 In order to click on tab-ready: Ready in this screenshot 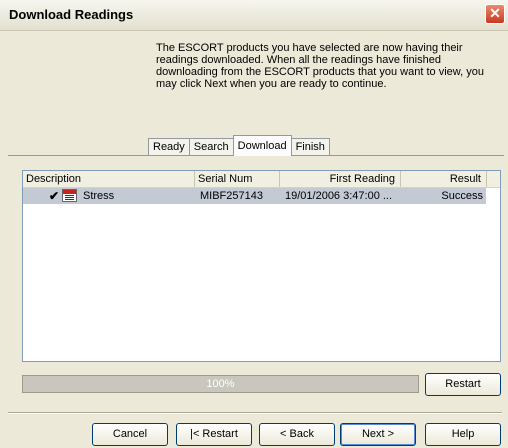, I will do `click(169, 147)`.